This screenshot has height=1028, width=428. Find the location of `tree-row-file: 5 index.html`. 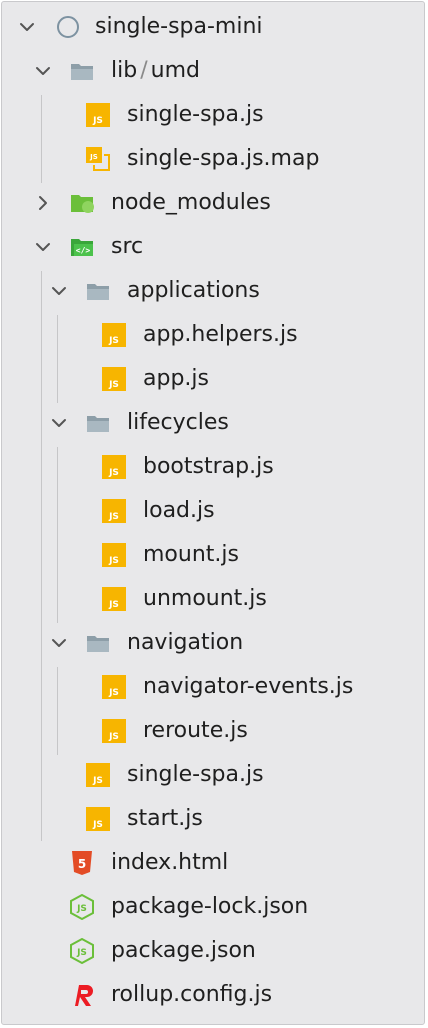

tree-row-file: 5 index.html is located at coordinates (213, 863).